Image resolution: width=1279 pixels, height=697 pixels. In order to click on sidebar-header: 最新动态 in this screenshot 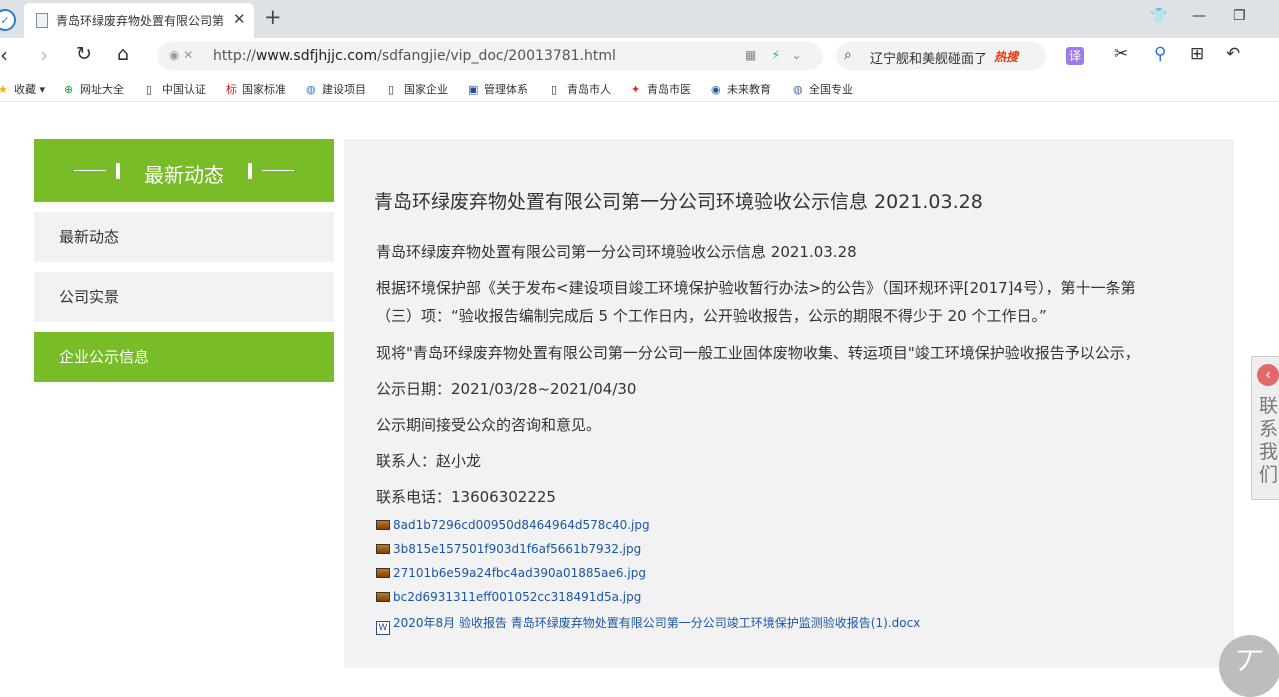, I will do `click(184, 170)`.